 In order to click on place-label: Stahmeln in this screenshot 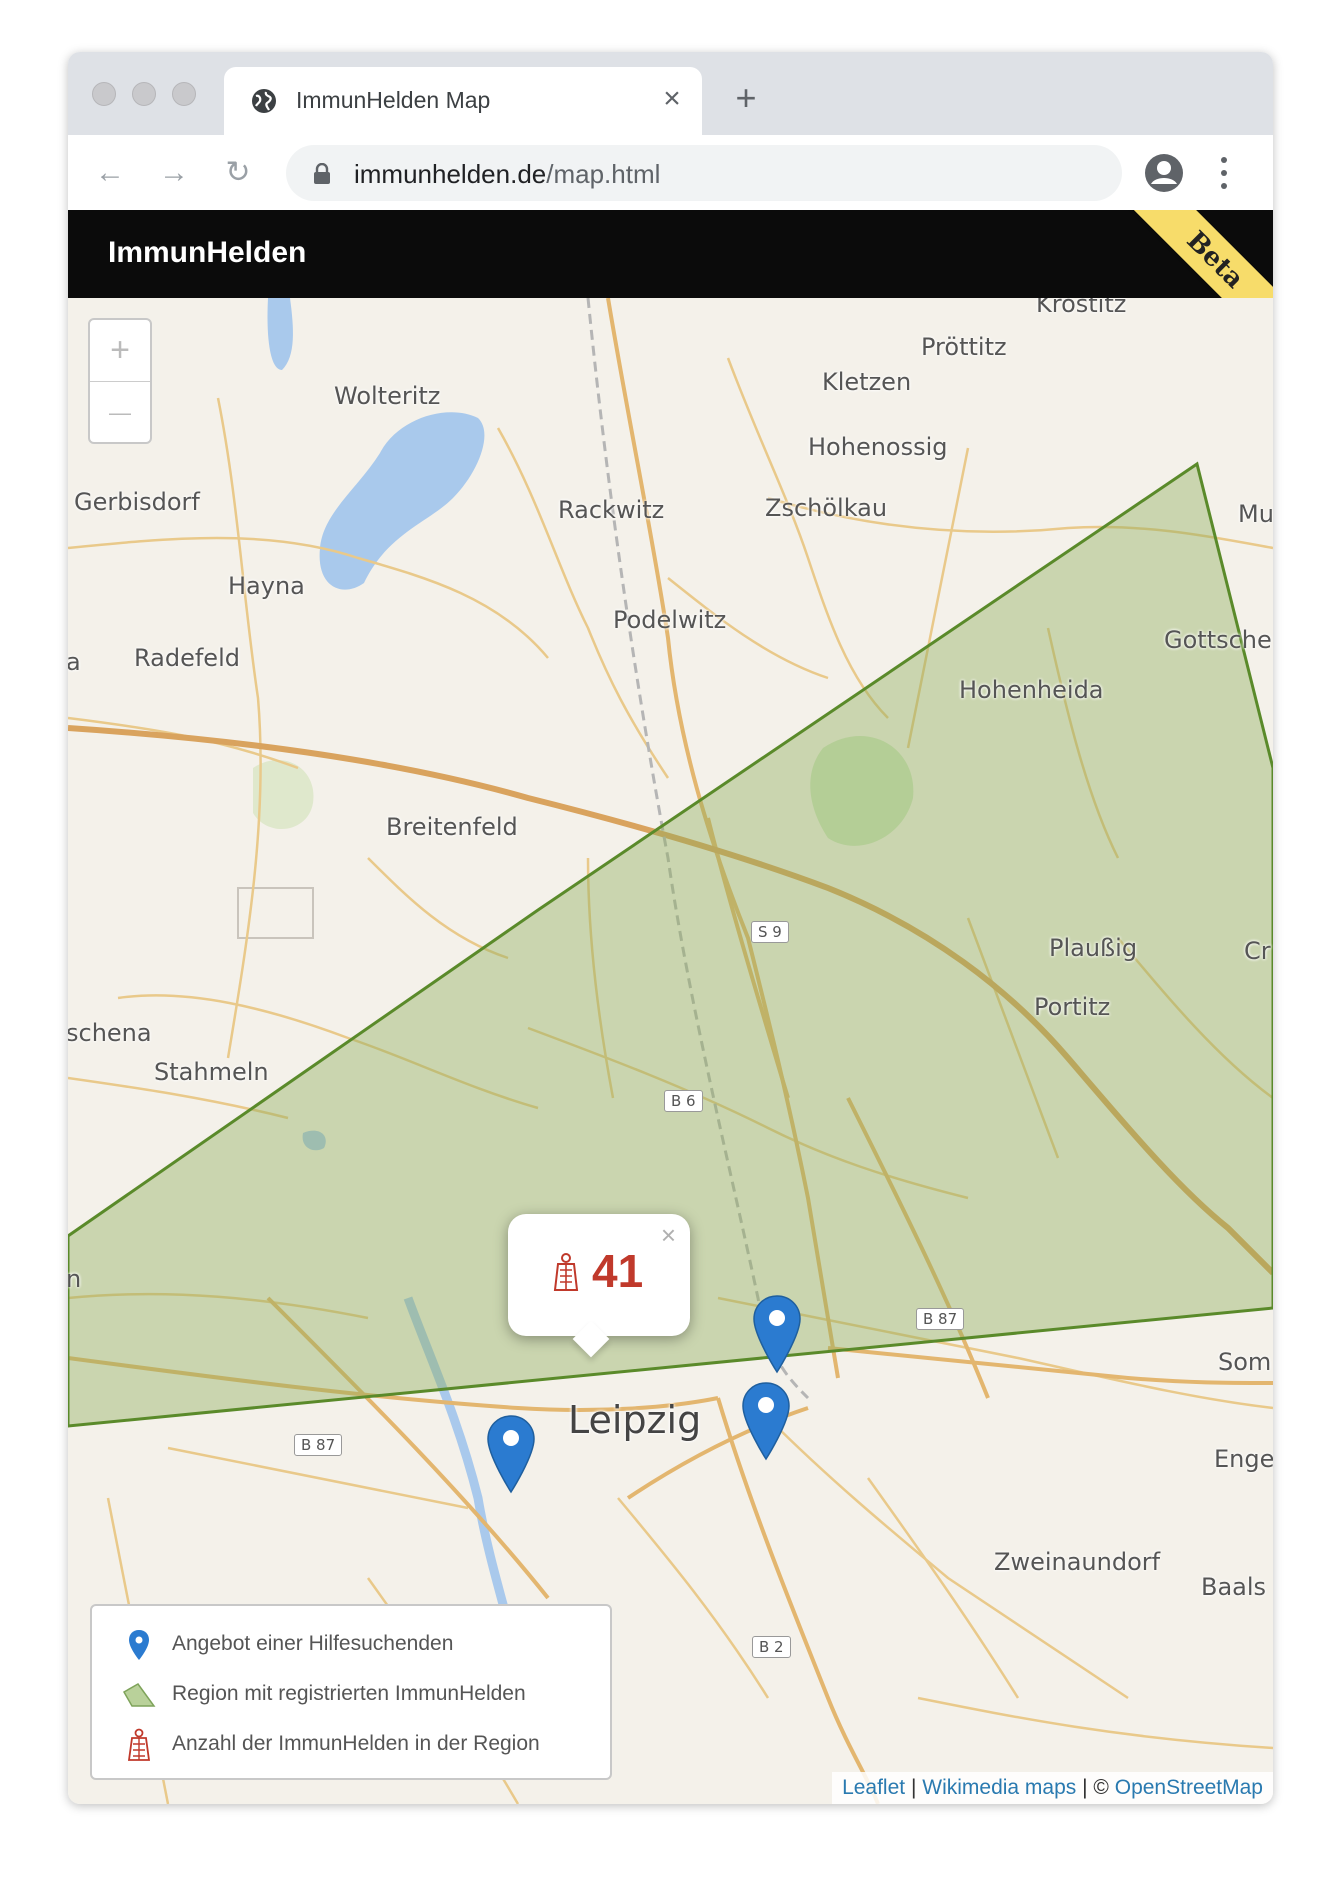, I will do `click(211, 1072)`.